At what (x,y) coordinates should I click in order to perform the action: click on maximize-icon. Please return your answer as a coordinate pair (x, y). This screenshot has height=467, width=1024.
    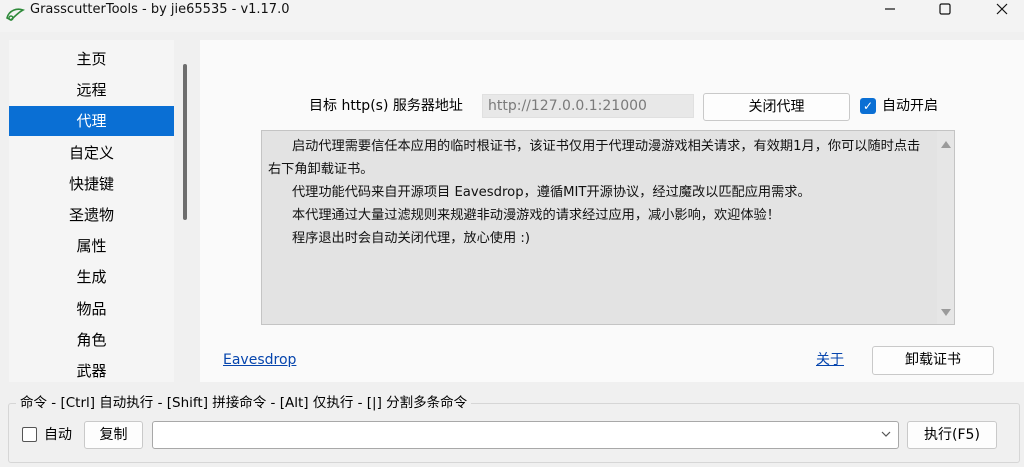
    Looking at the image, I should click on (945, 9).